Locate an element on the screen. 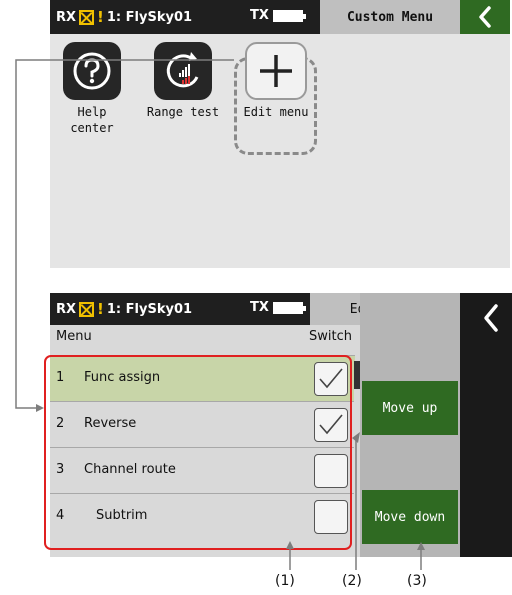 Image resolution: width=512 pixels, height=595 pixels. plus-icon is located at coordinates (276, 71).